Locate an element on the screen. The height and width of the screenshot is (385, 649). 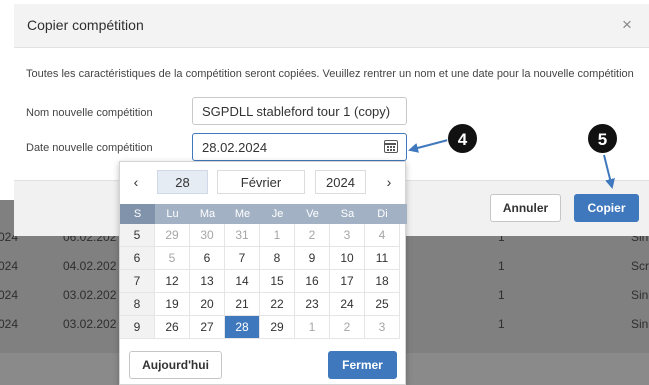
calendar-day: 9 is located at coordinates (312, 258).